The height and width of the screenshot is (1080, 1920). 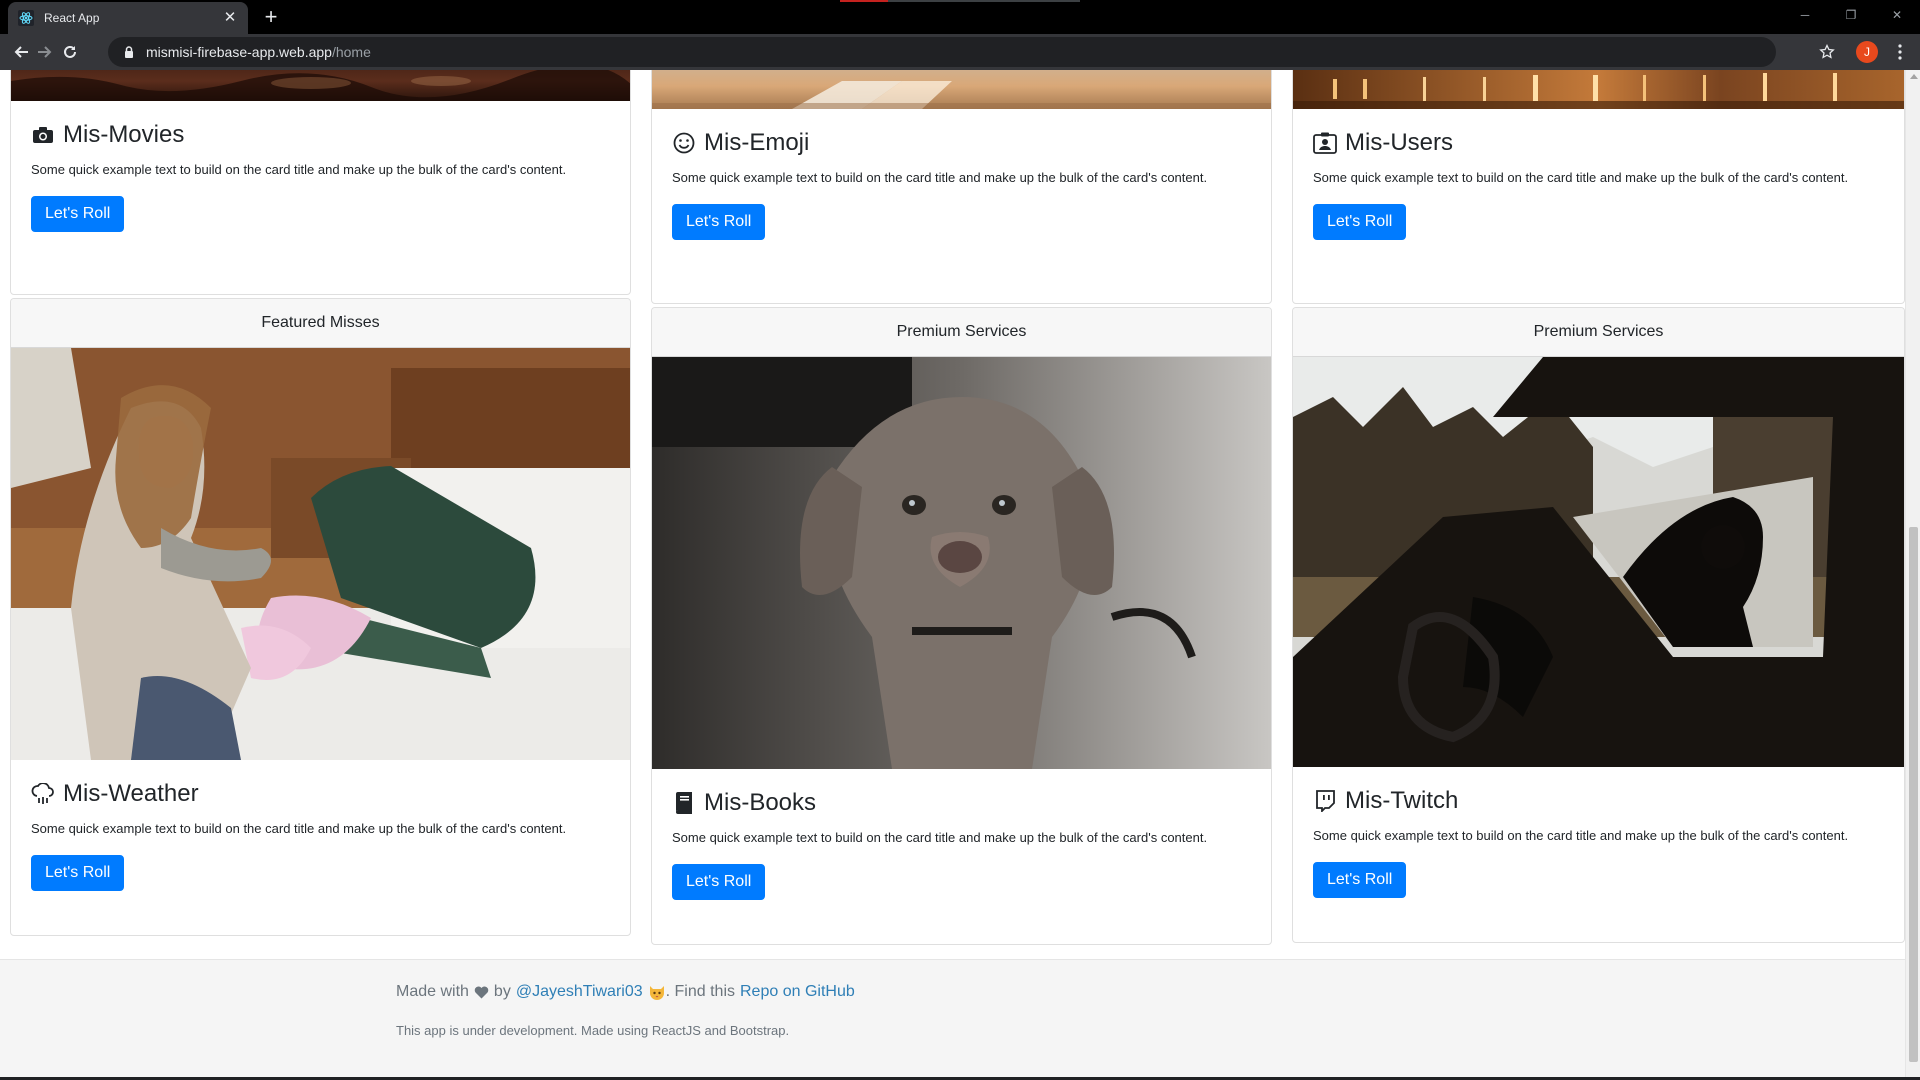 I want to click on cloud-rain-icon, so click(x=43, y=794).